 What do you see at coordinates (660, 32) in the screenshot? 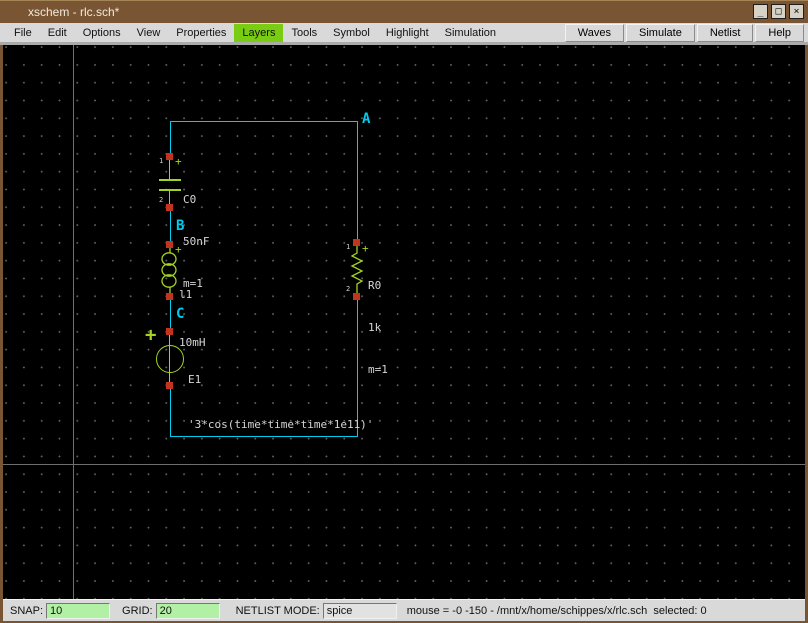
I see `simulate-button: Simulate` at bounding box center [660, 32].